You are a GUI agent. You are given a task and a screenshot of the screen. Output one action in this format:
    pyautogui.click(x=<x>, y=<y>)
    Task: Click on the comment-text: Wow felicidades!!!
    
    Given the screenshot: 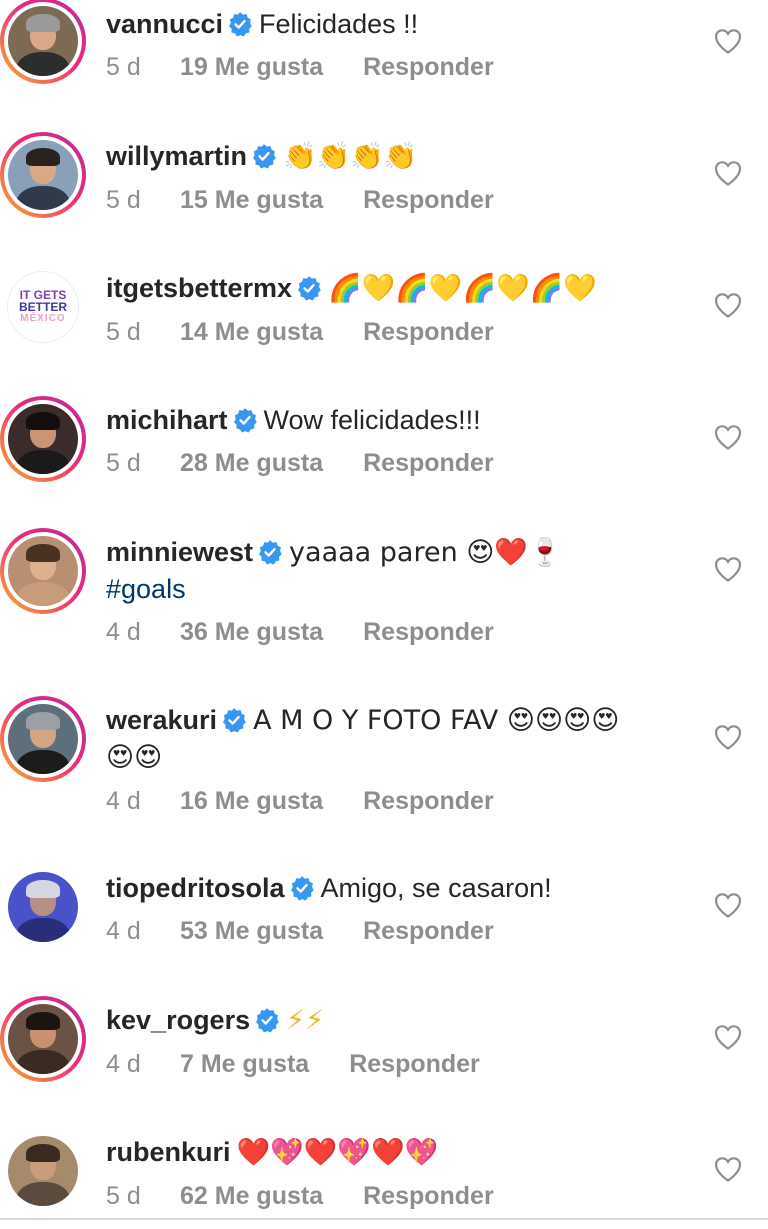 What is the action you would take?
    pyautogui.click(x=372, y=420)
    